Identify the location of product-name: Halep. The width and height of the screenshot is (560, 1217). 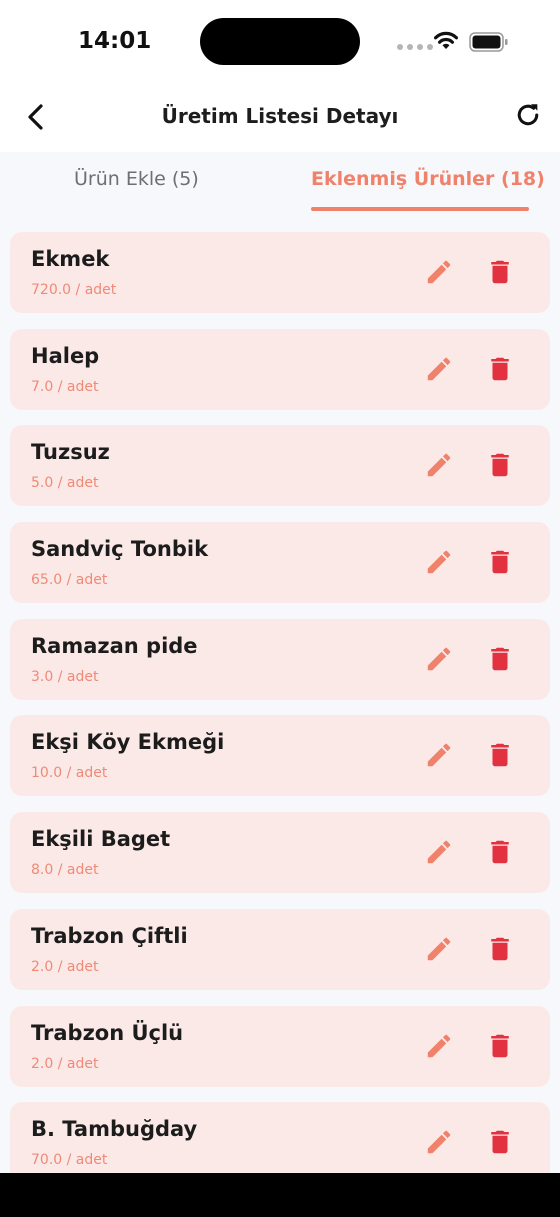
(65, 355).